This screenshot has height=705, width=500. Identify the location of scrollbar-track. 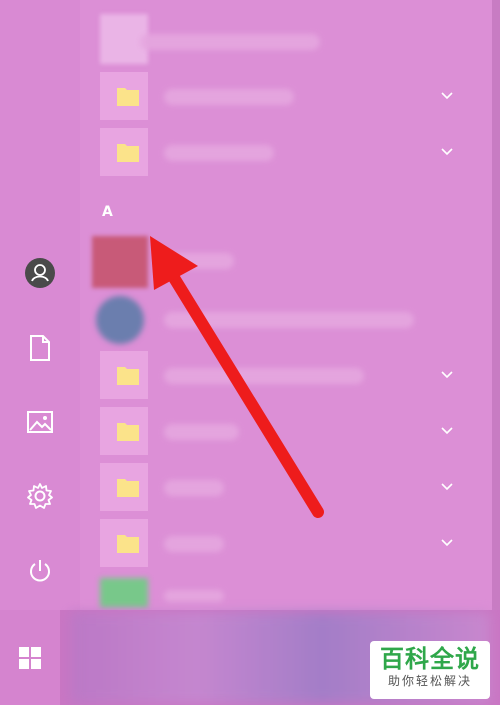
(496, 305).